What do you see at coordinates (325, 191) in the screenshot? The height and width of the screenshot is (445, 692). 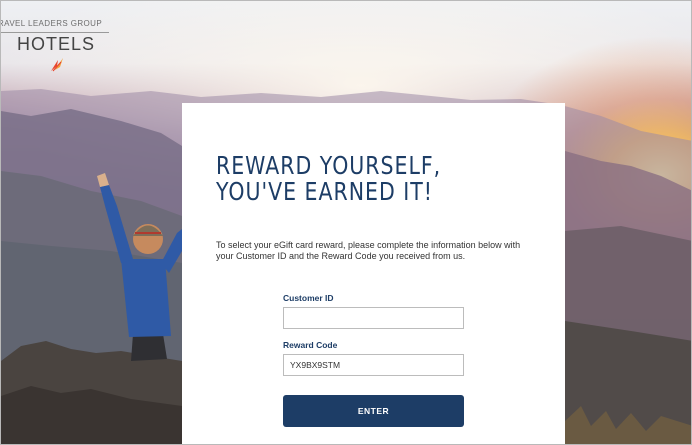 I see `title-line-2: YOU'VE EARNED IT!` at bounding box center [325, 191].